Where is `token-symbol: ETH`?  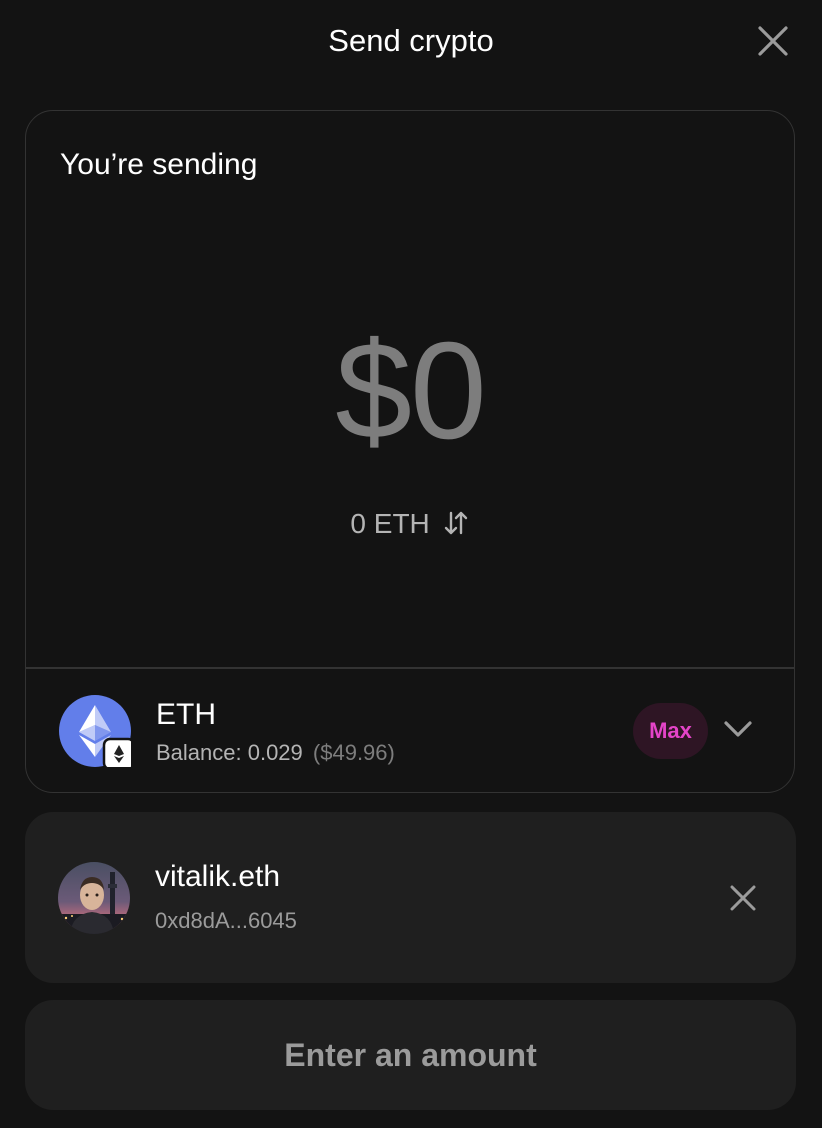
token-symbol: ETH is located at coordinates (186, 714).